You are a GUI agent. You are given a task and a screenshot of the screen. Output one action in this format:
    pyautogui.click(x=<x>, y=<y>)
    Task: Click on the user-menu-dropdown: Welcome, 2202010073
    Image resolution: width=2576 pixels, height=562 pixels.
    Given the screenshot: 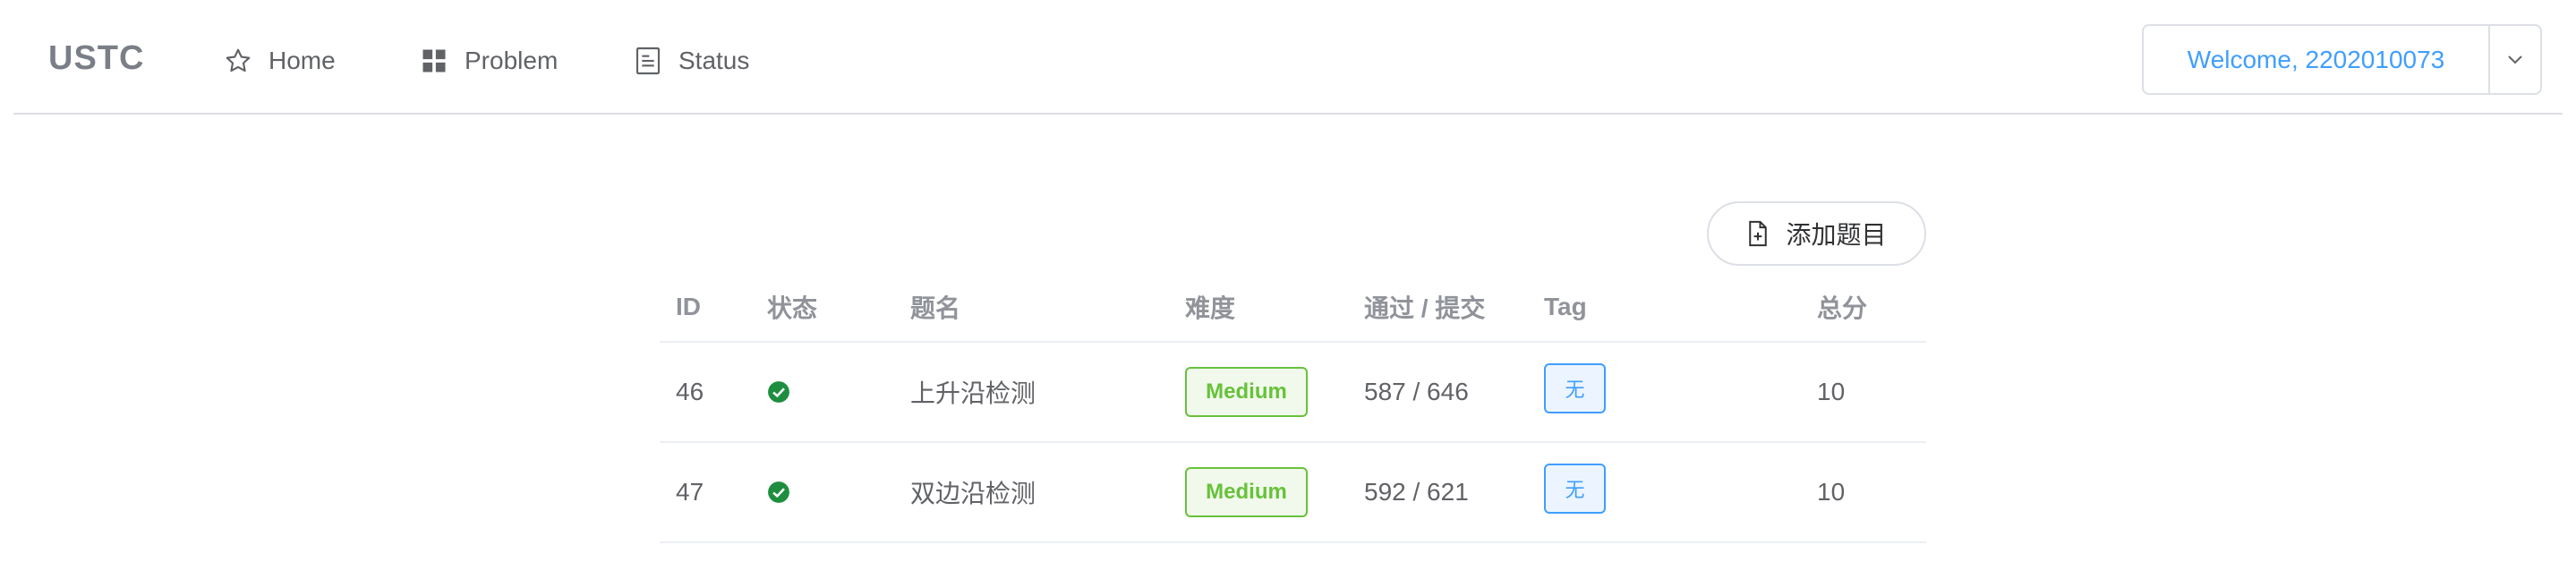 What is the action you would take?
    pyautogui.click(x=2342, y=59)
    